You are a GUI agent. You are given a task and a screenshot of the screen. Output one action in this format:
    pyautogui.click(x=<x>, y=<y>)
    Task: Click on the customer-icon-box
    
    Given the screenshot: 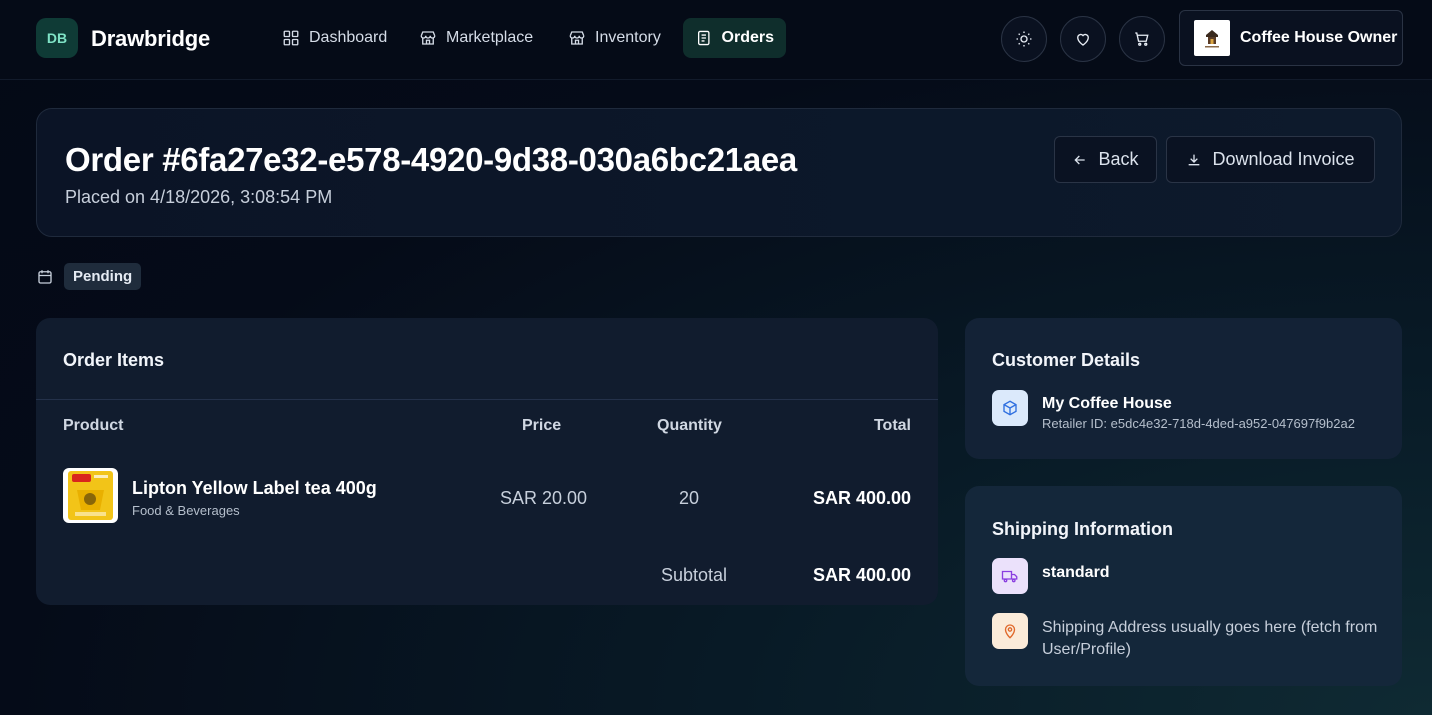 What is the action you would take?
    pyautogui.click(x=1010, y=408)
    